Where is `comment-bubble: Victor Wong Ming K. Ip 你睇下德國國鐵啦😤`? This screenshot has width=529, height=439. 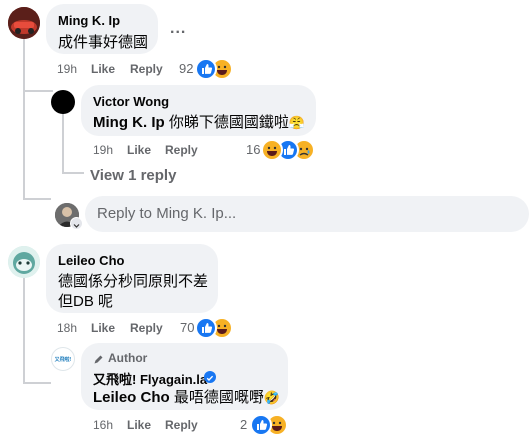 comment-bubble: Victor Wong Ming K. Ip 你睇下德國國鐵啦😤 is located at coordinates (198, 110).